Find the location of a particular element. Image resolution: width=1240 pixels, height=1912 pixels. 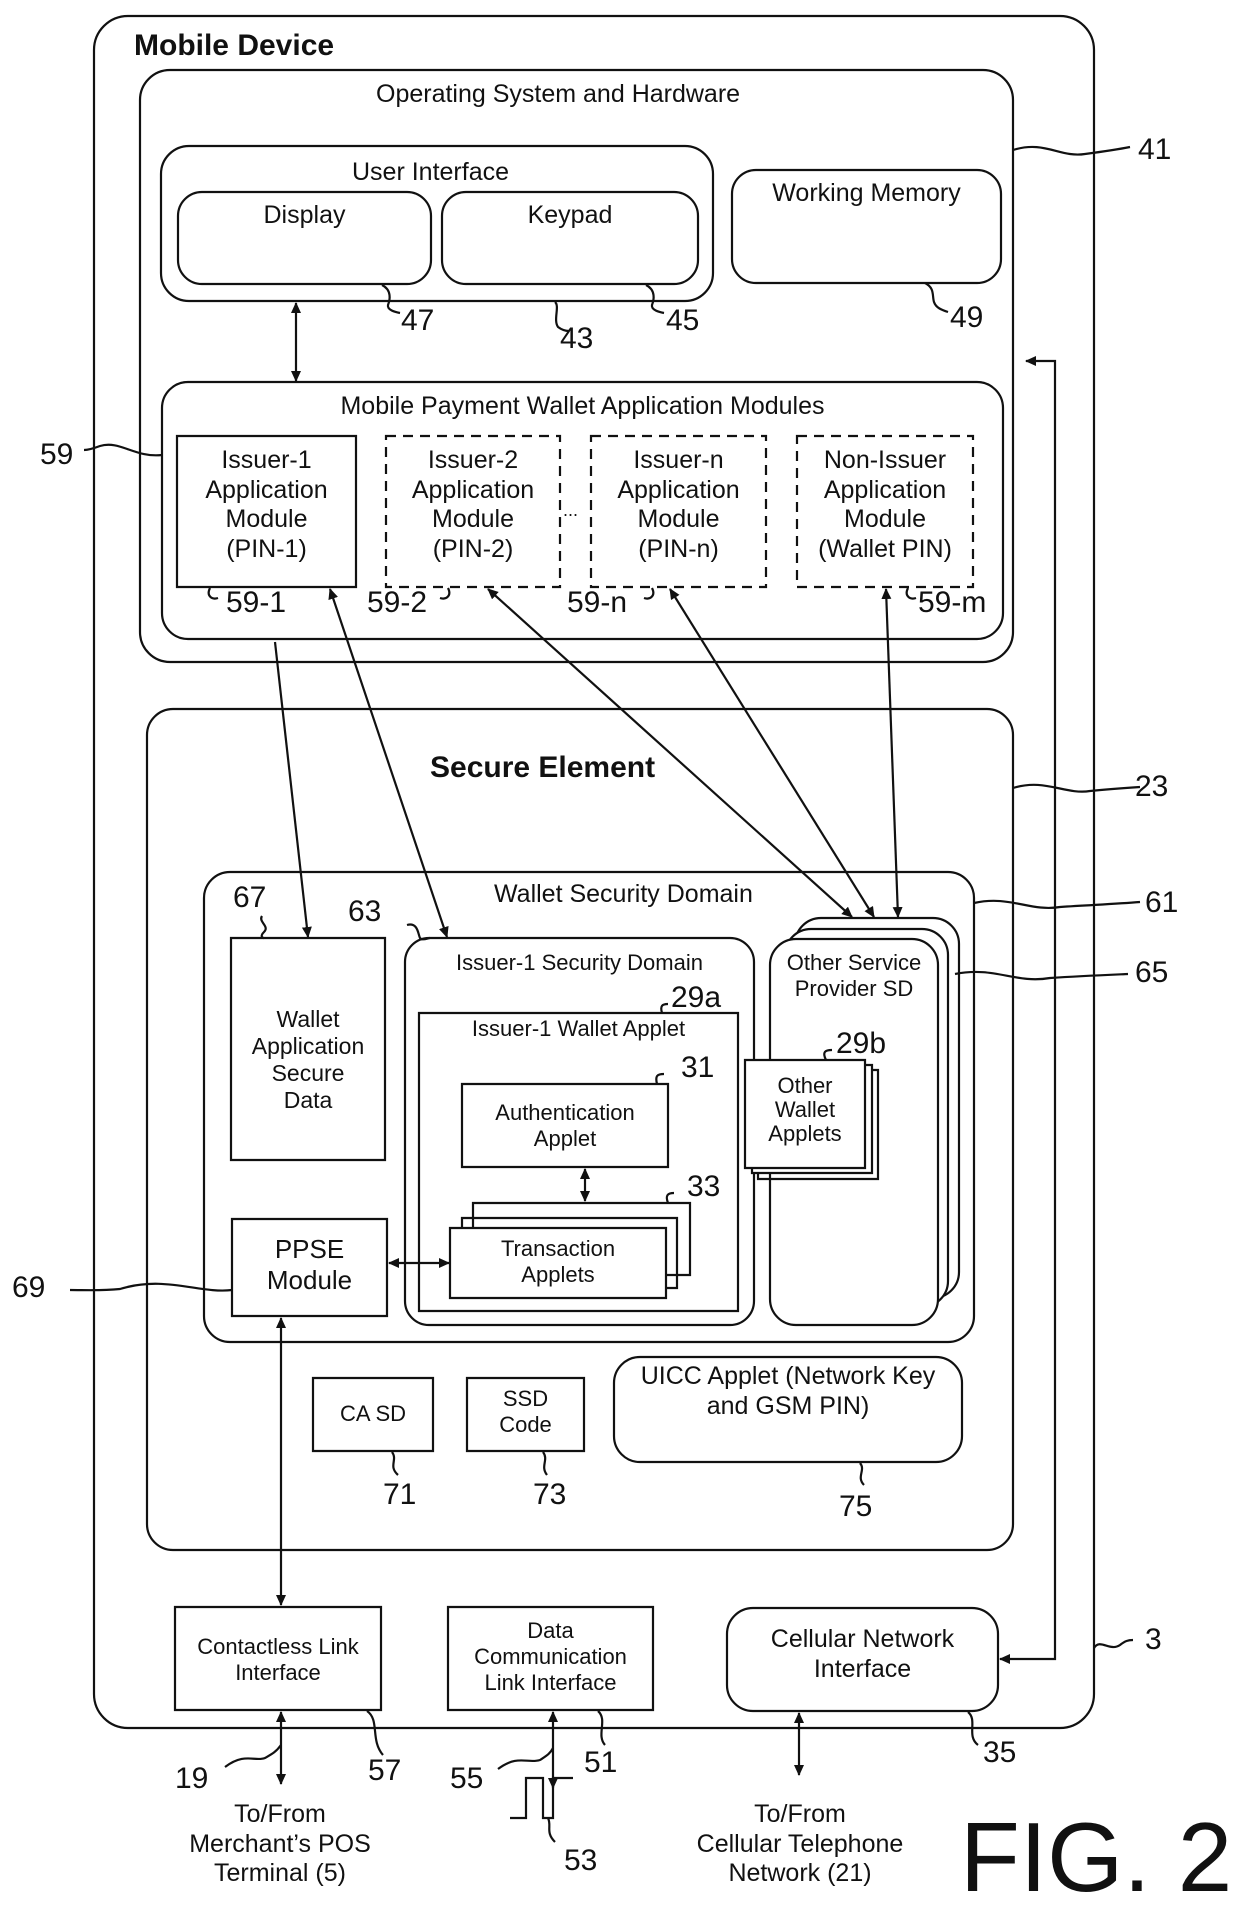

ref-73: 73 is located at coordinates (550, 1494).